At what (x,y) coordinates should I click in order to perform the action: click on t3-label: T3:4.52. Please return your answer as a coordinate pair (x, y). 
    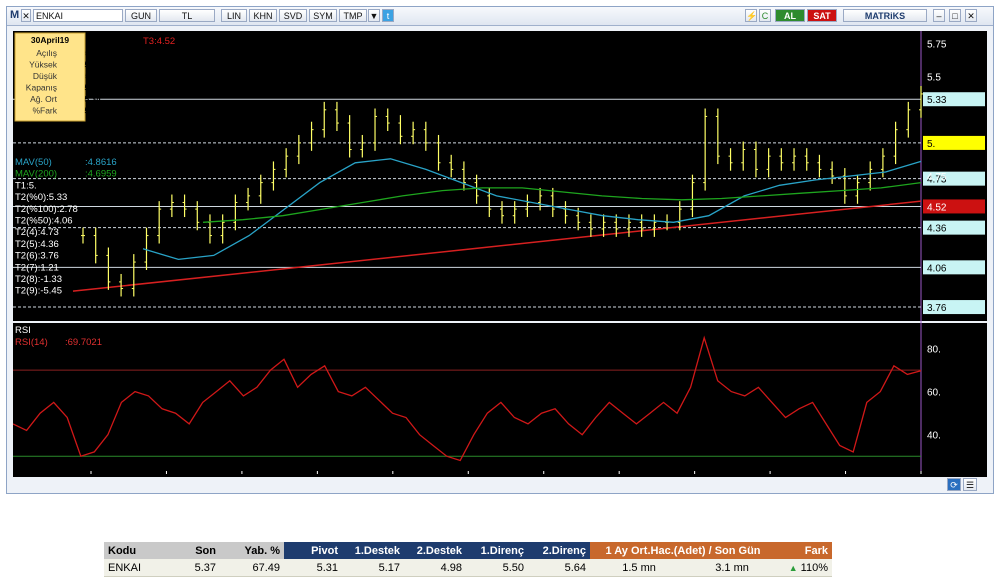
    Looking at the image, I should click on (159, 41).